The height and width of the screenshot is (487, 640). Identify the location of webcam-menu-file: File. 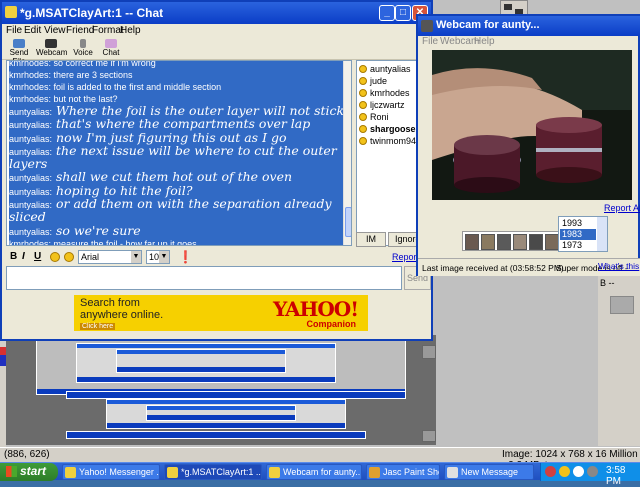
(430, 41).